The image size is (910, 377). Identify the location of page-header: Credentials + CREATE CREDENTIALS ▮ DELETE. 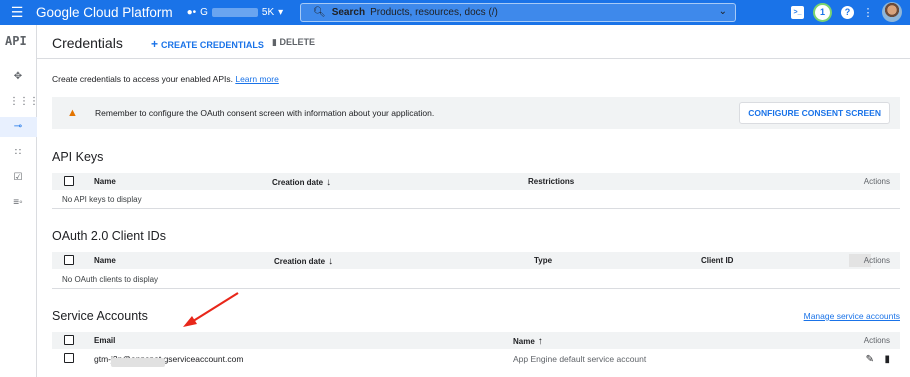
(473, 42).